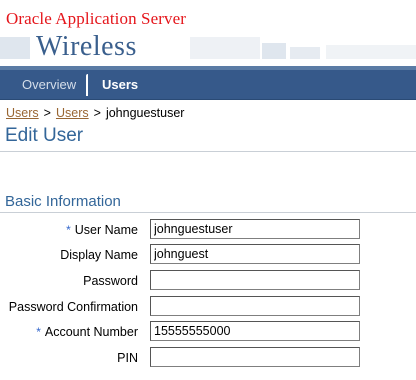  Describe the element at coordinates (255, 254) in the screenshot. I see `display-name-field` at that location.